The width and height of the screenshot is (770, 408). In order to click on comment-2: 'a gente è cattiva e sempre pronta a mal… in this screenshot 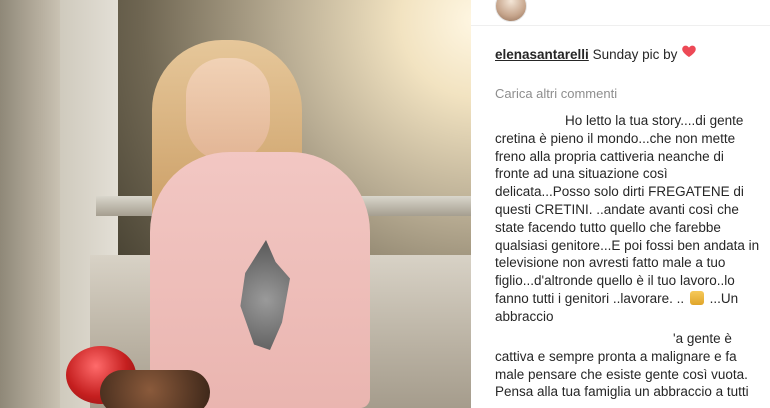, I will do `click(630, 365)`.